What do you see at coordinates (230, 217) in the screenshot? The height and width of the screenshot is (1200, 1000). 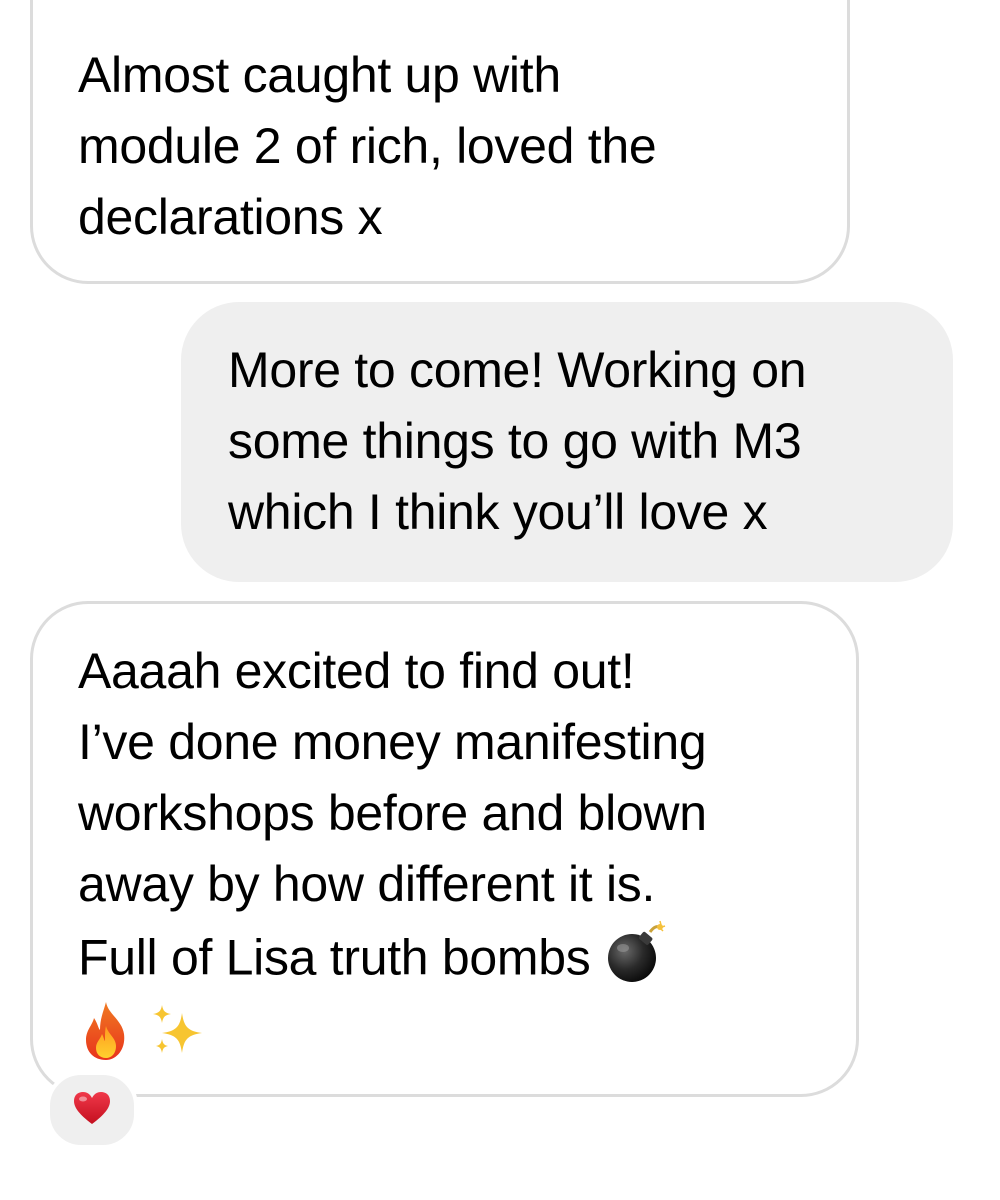 I see `message-text-line: declarations x` at bounding box center [230, 217].